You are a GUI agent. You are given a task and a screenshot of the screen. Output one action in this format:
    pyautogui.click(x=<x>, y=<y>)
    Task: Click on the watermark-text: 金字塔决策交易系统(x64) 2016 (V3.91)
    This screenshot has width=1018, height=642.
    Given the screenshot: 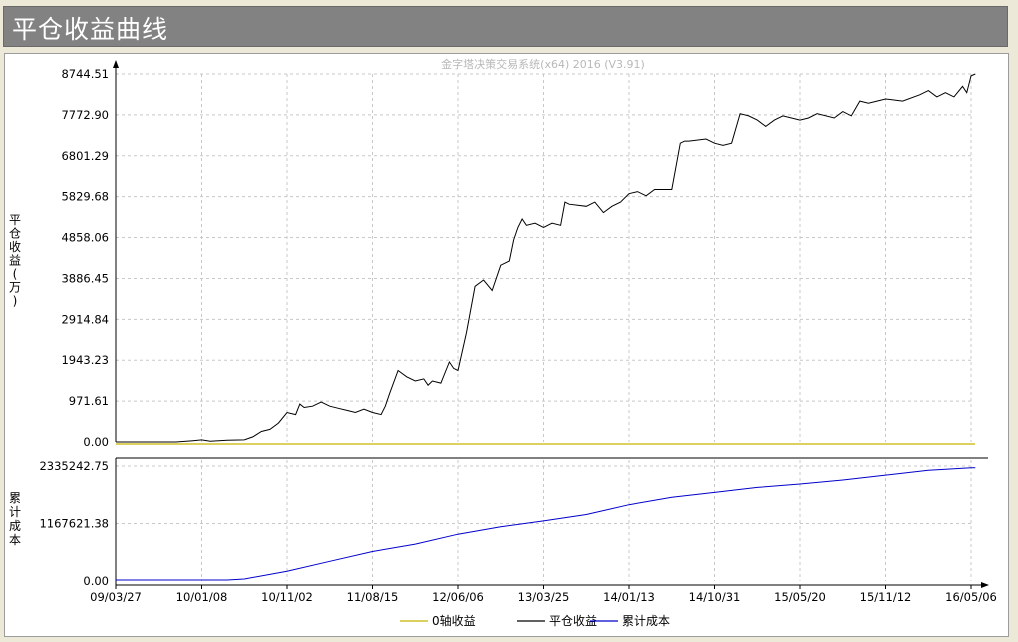 What is the action you would take?
    pyautogui.click(x=543, y=64)
    